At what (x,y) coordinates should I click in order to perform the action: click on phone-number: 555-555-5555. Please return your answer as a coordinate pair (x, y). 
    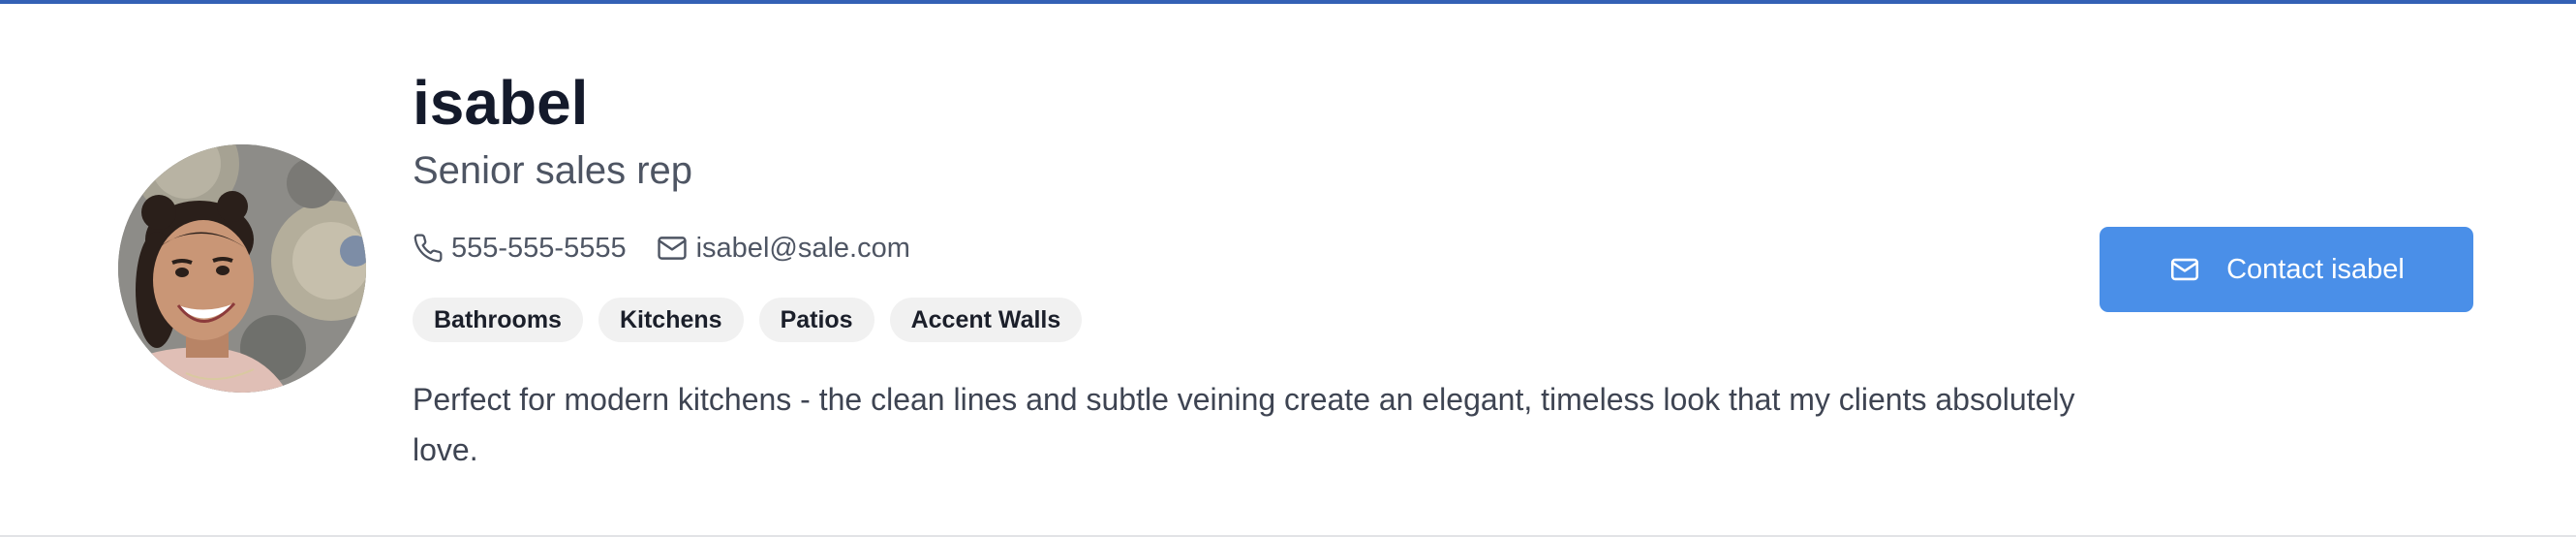
    Looking at the image, I should click on (539, 248).